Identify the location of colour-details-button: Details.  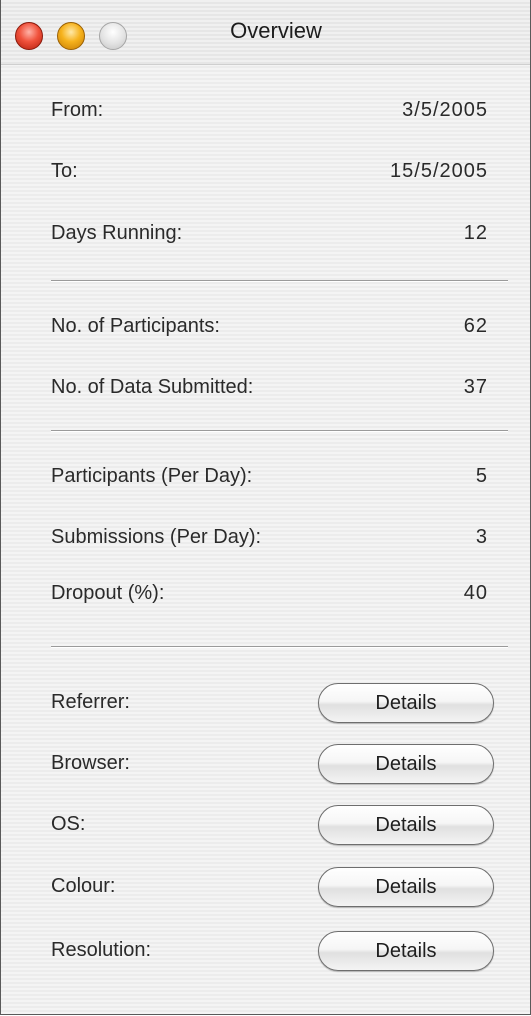
(406, 887).